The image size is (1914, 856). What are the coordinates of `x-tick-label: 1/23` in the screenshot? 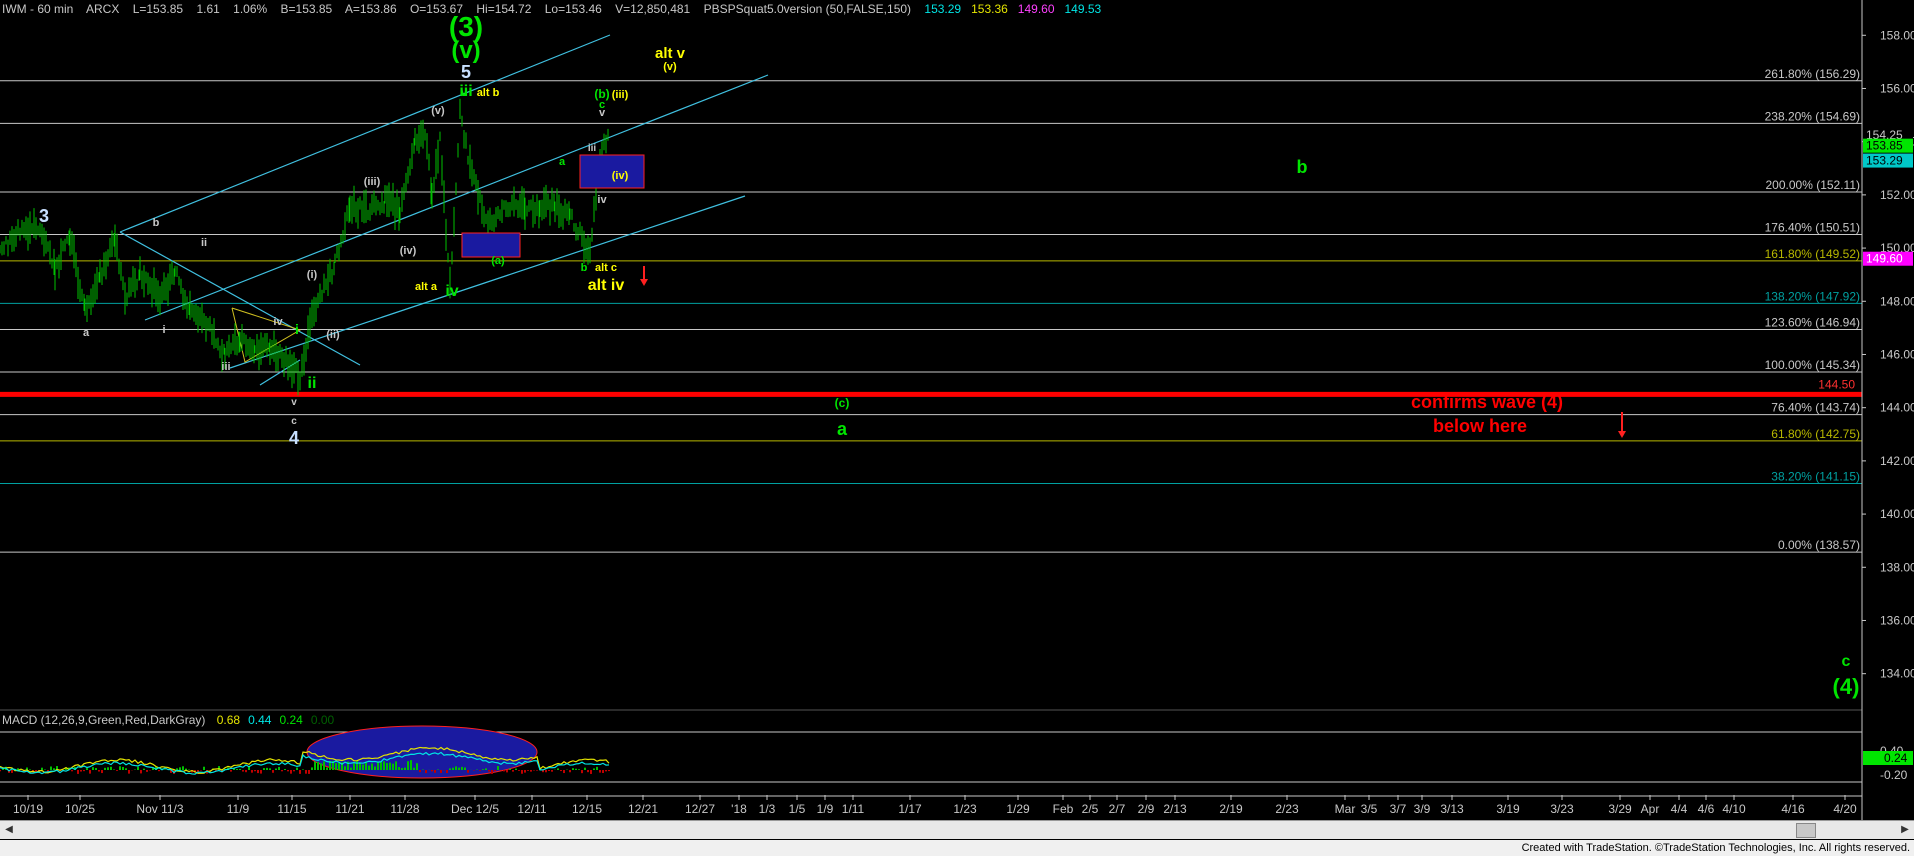 It's located at (965, 809).